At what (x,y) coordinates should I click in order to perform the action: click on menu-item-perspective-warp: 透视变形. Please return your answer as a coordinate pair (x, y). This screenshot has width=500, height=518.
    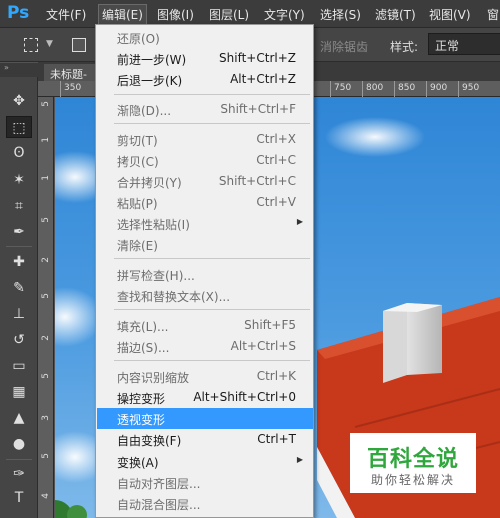
    Looking at the image, I should click on (205, 418).